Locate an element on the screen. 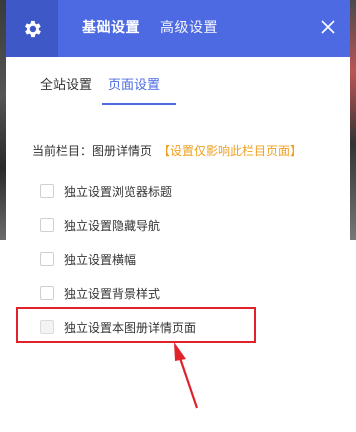 Image resolution: width=356 pixels, height=432 pixels. highlight-annotation-box is located at coordinates (136, 325).